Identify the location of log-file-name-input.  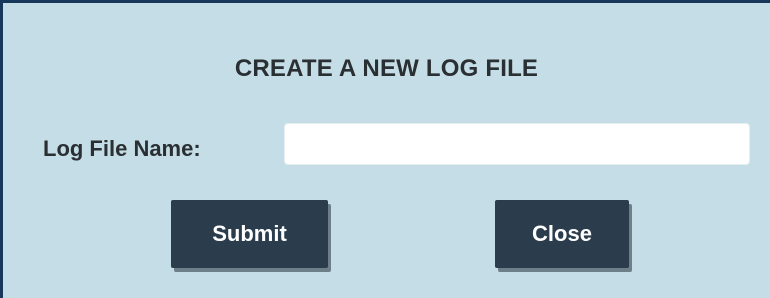
(517, 144).